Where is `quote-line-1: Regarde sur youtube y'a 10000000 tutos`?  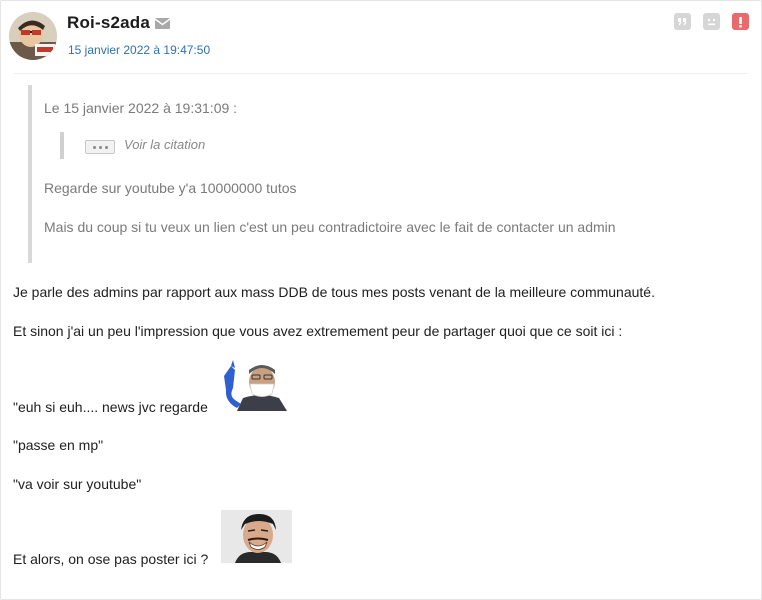 quote-line-1: Regarde sur youtube y'a 10000000 tutos is located at coordinates (170, 188).